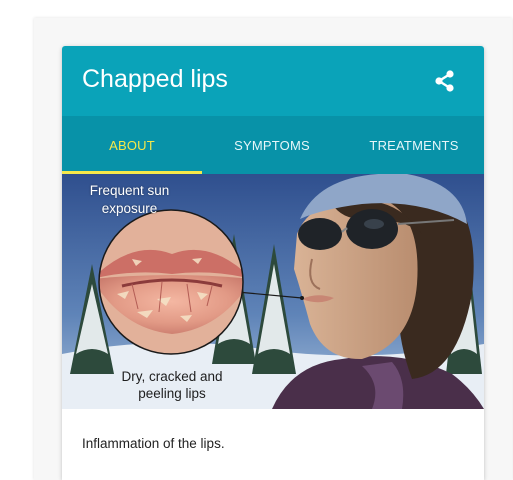  I want to click on card-title: Chapped lips, so click(155, 79).